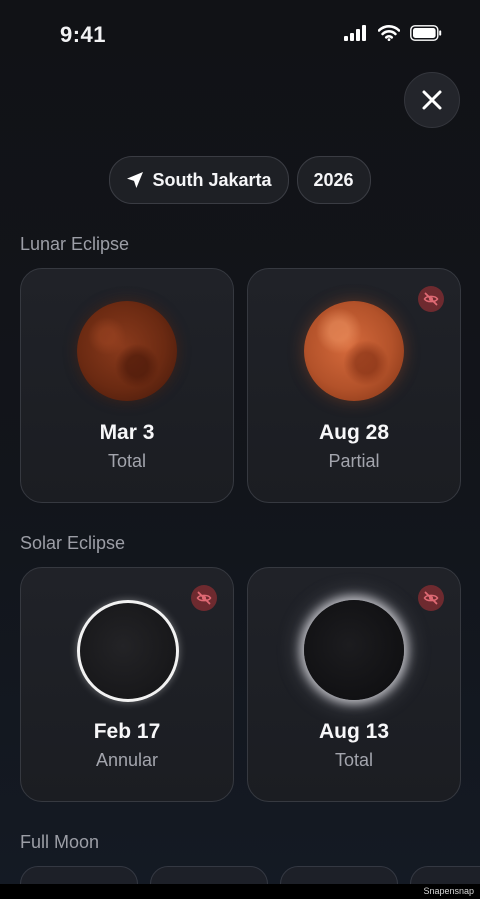 The width and height of the screenshot is (480, 899). Describe the element at coordinates (127, 760) in the screenshot. I see `card-type: Annular` at that location.